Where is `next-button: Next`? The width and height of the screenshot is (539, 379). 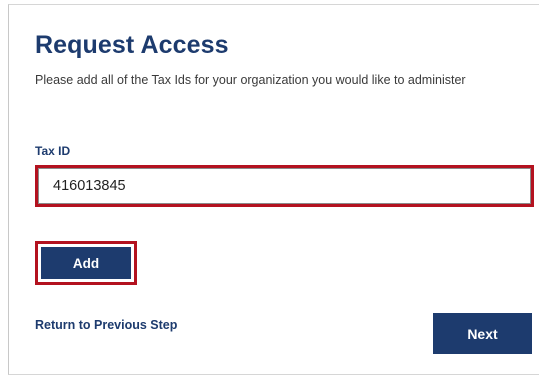
next-button: Next is located at coordinates (482, 333).